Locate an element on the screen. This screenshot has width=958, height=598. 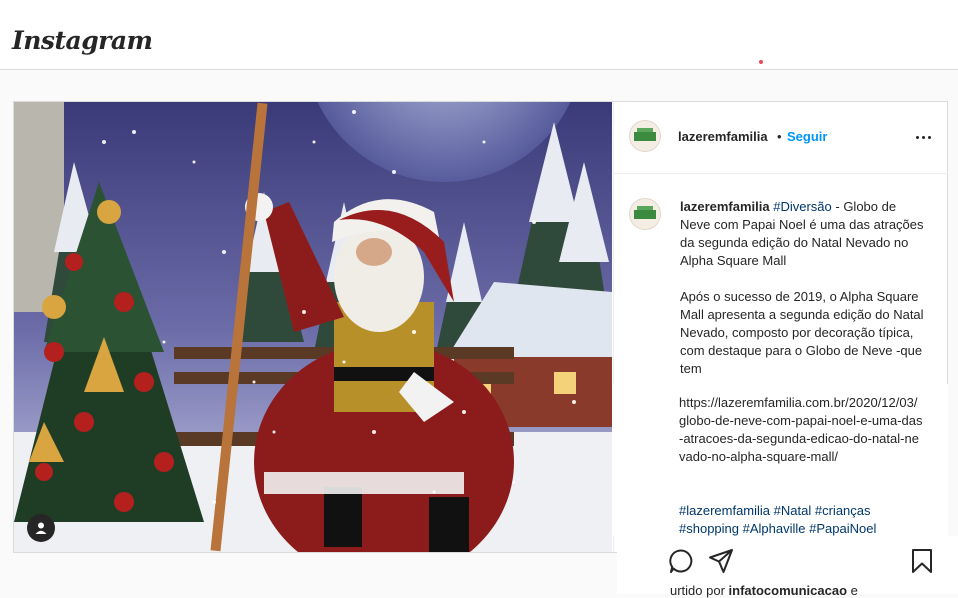
hashtag-link: #Natal is located at coordinates (793, 510).